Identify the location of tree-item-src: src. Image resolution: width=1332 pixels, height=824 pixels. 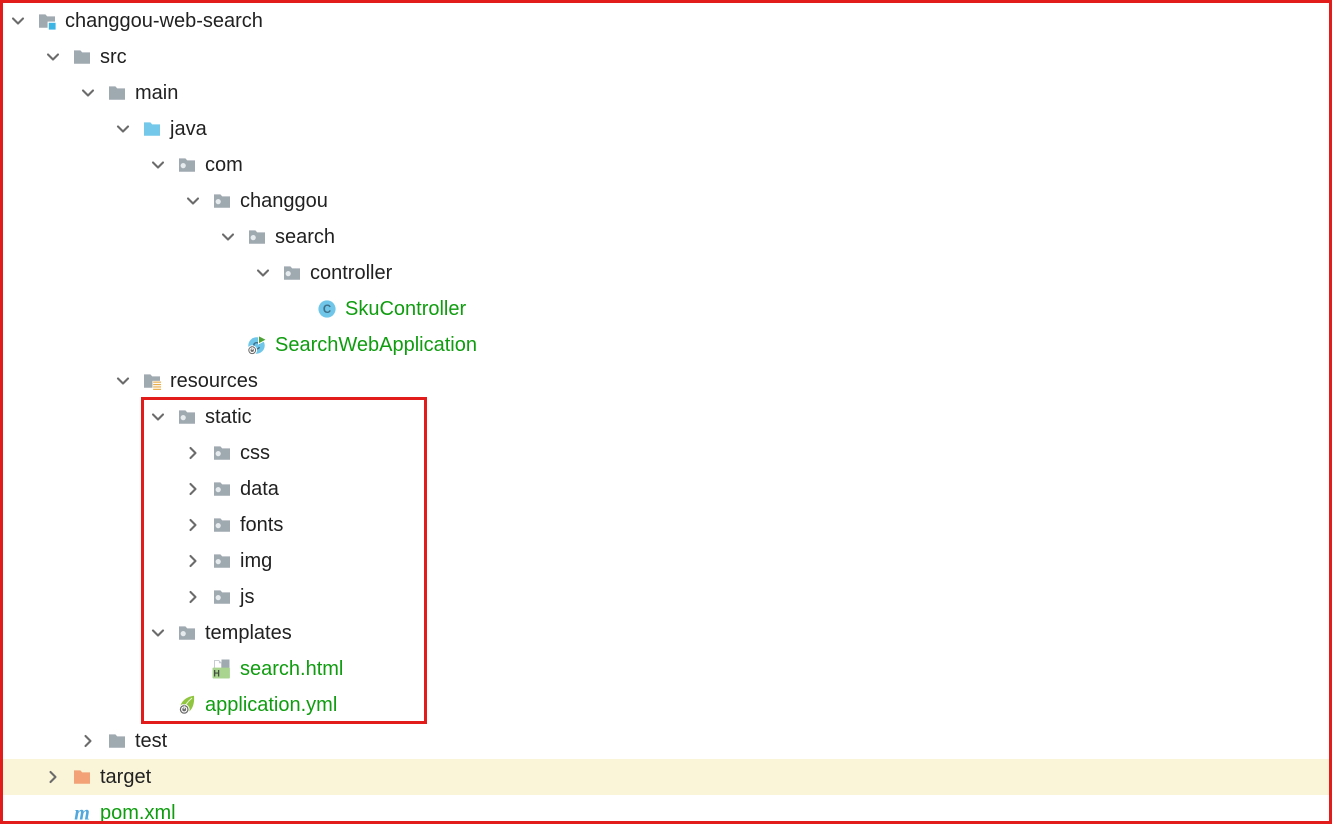
(666, 57).